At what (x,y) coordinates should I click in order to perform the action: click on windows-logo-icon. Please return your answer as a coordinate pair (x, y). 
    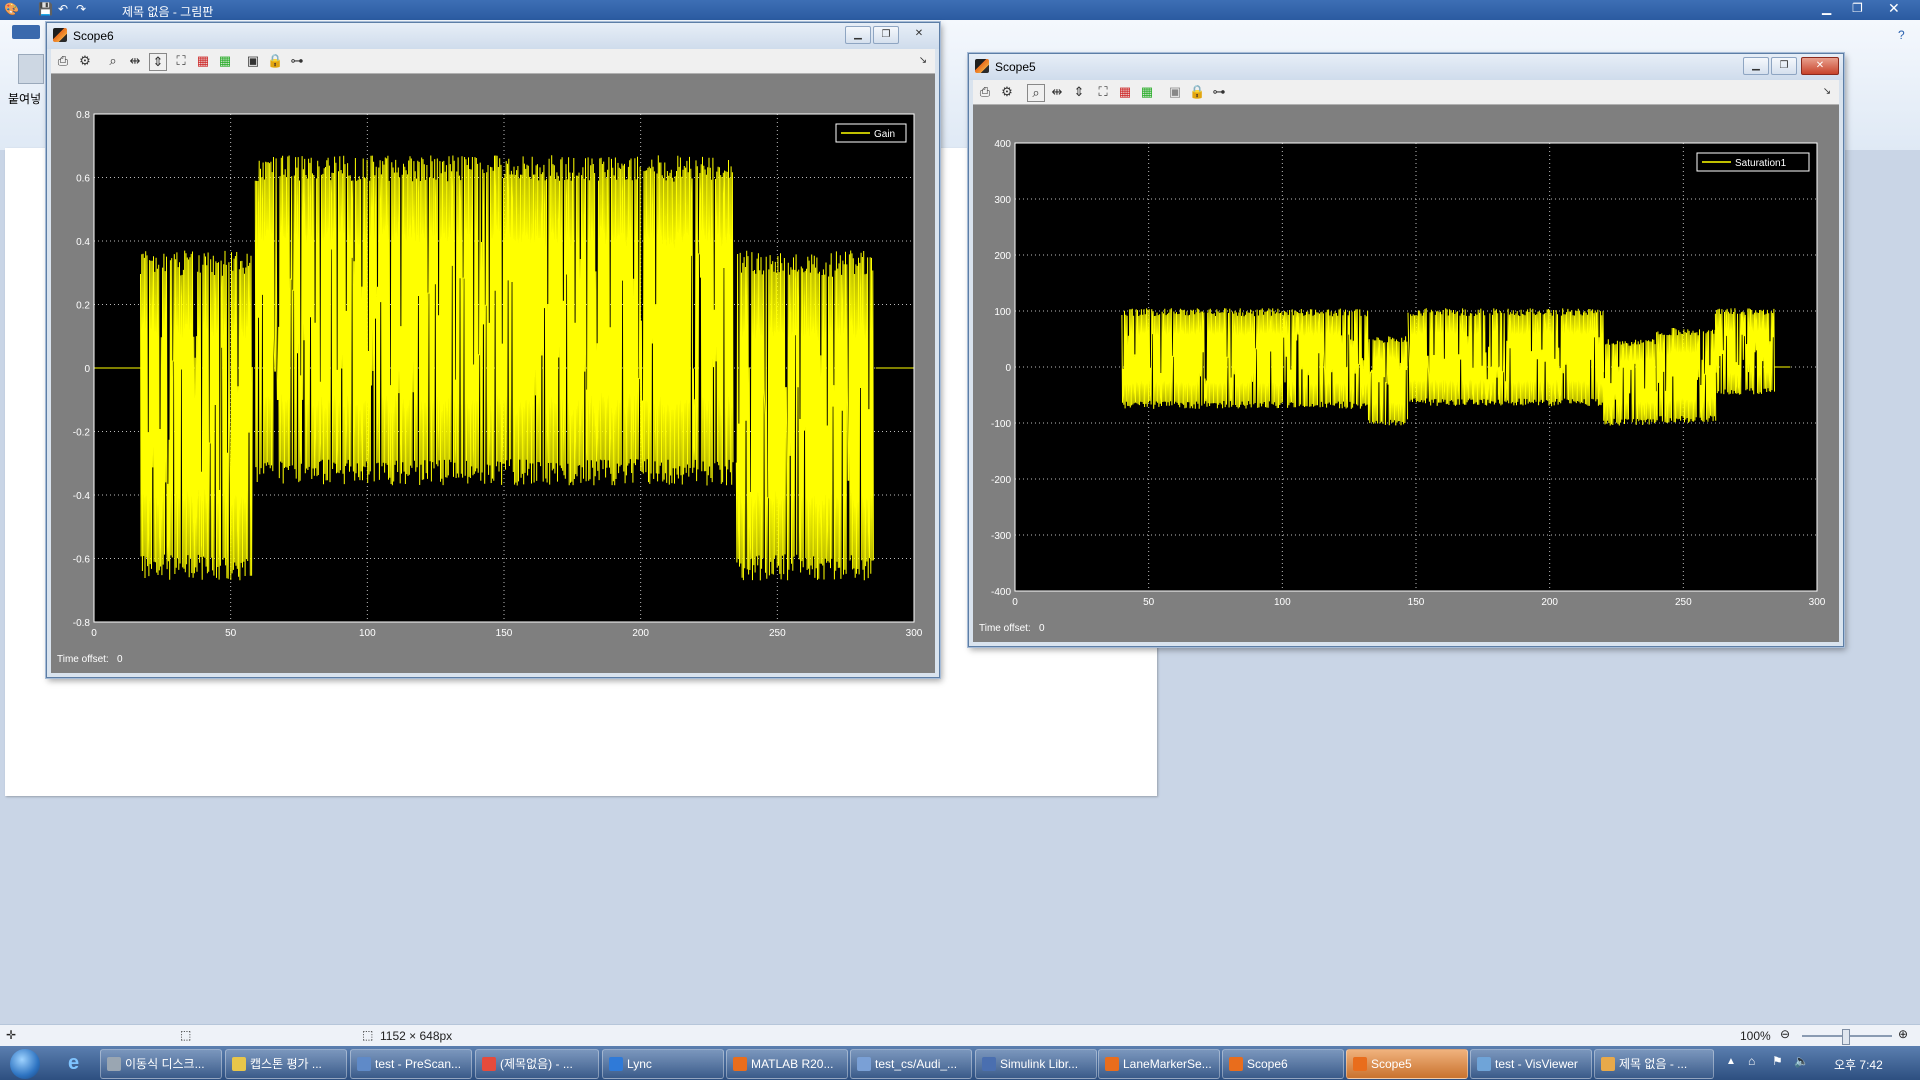
    Looking at the image, I should click on (25, 1064).